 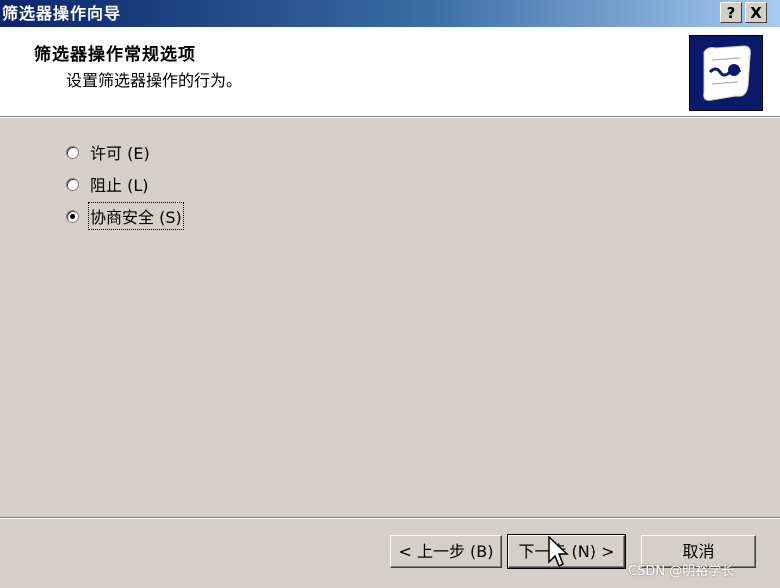 I want to click on page-subtitle: 设置筛选器操作的行为。, so click(x=154, y=80).